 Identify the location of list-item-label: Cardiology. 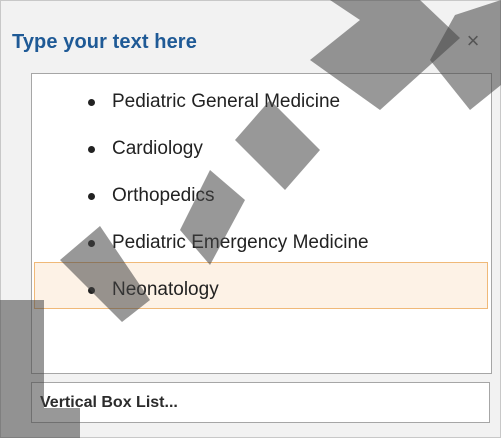
(157, 148).